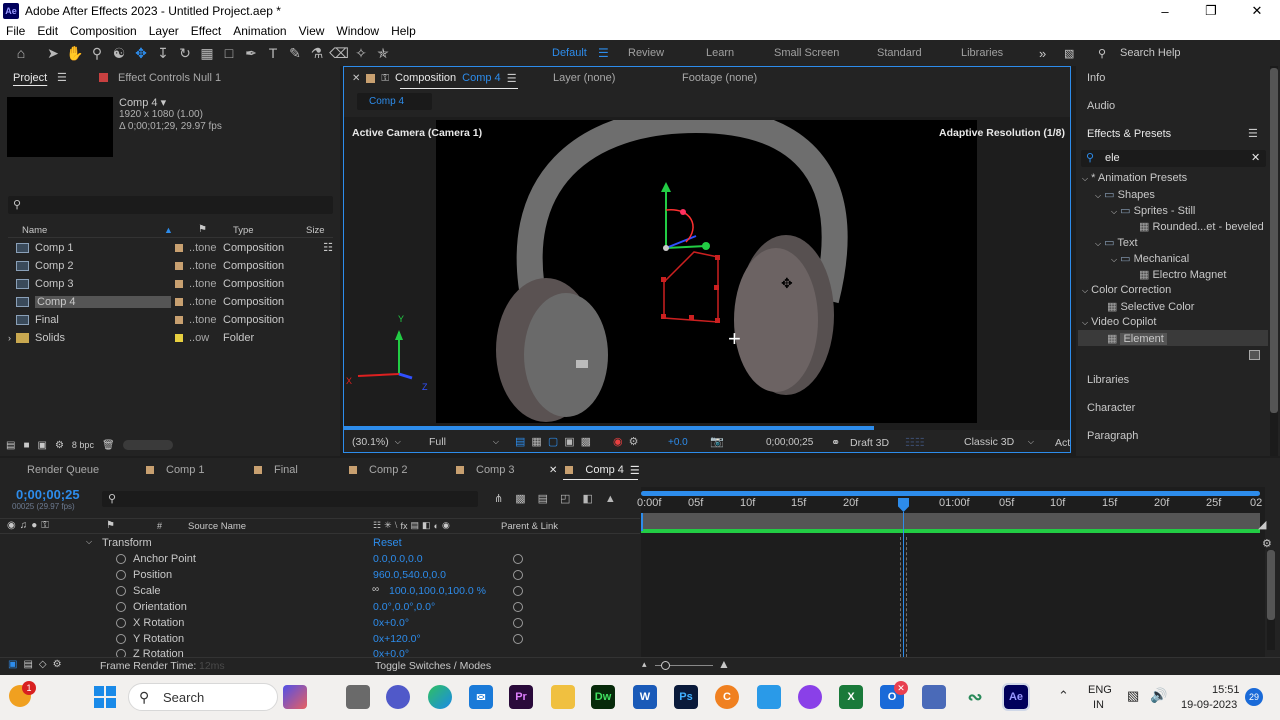 Image resolution: width=1280 pixels, height=720 pixels. What do you see at coordinates (12, 338) in the screenshot?
I see `chevron-right-icon: ›` at bounding box center [12, 338].